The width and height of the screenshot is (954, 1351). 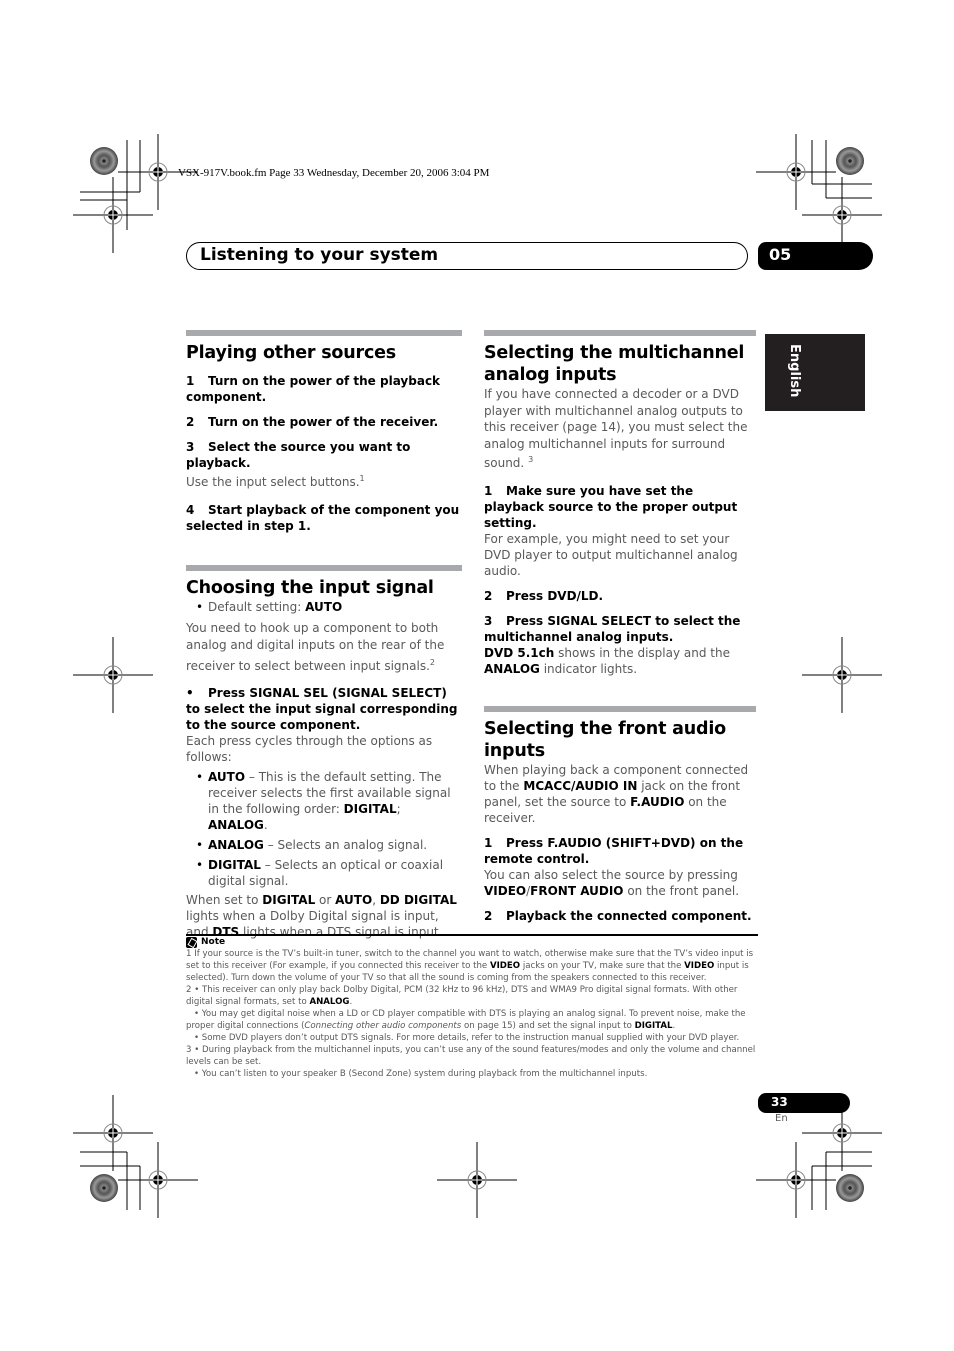 I want to click on pencil-note-icon, so click(x=191, y=942).